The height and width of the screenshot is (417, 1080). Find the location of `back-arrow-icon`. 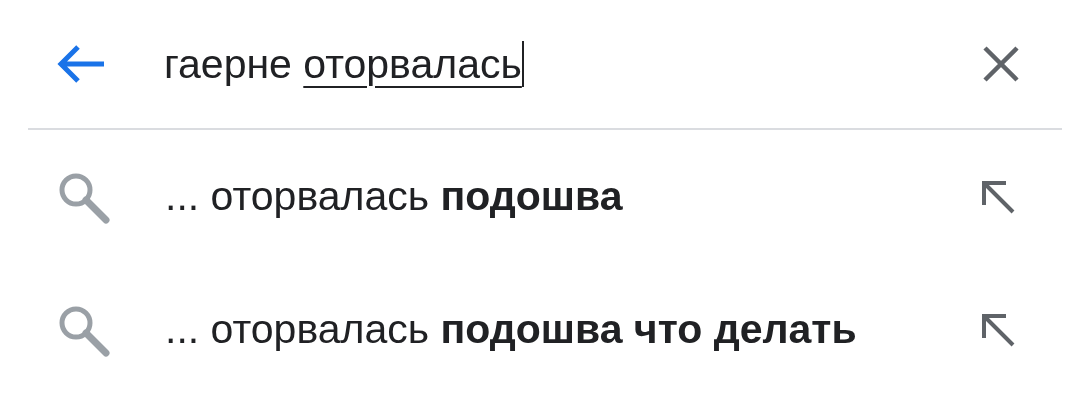

back-arrow-icon is located at coordinates (81, 64).